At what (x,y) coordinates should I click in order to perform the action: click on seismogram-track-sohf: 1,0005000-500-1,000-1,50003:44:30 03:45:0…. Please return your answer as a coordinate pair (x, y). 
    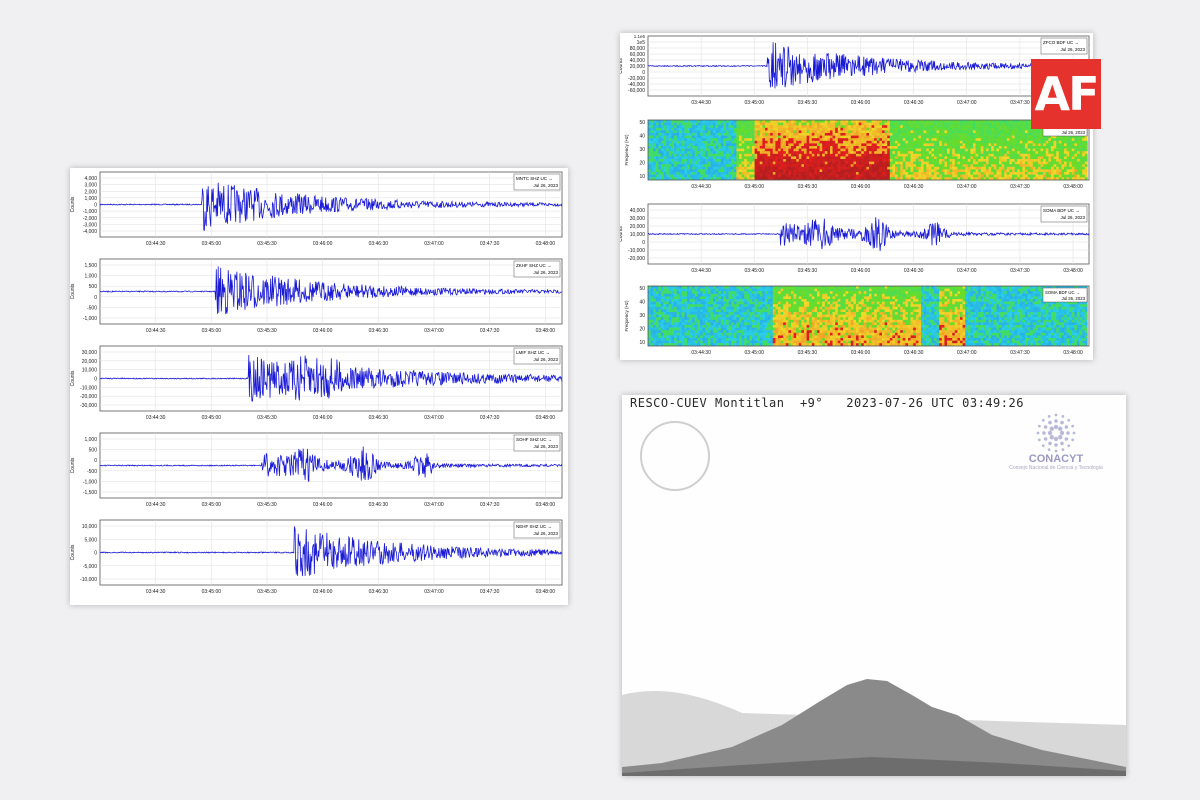
    Looking at the image, I should click on (316, 470).